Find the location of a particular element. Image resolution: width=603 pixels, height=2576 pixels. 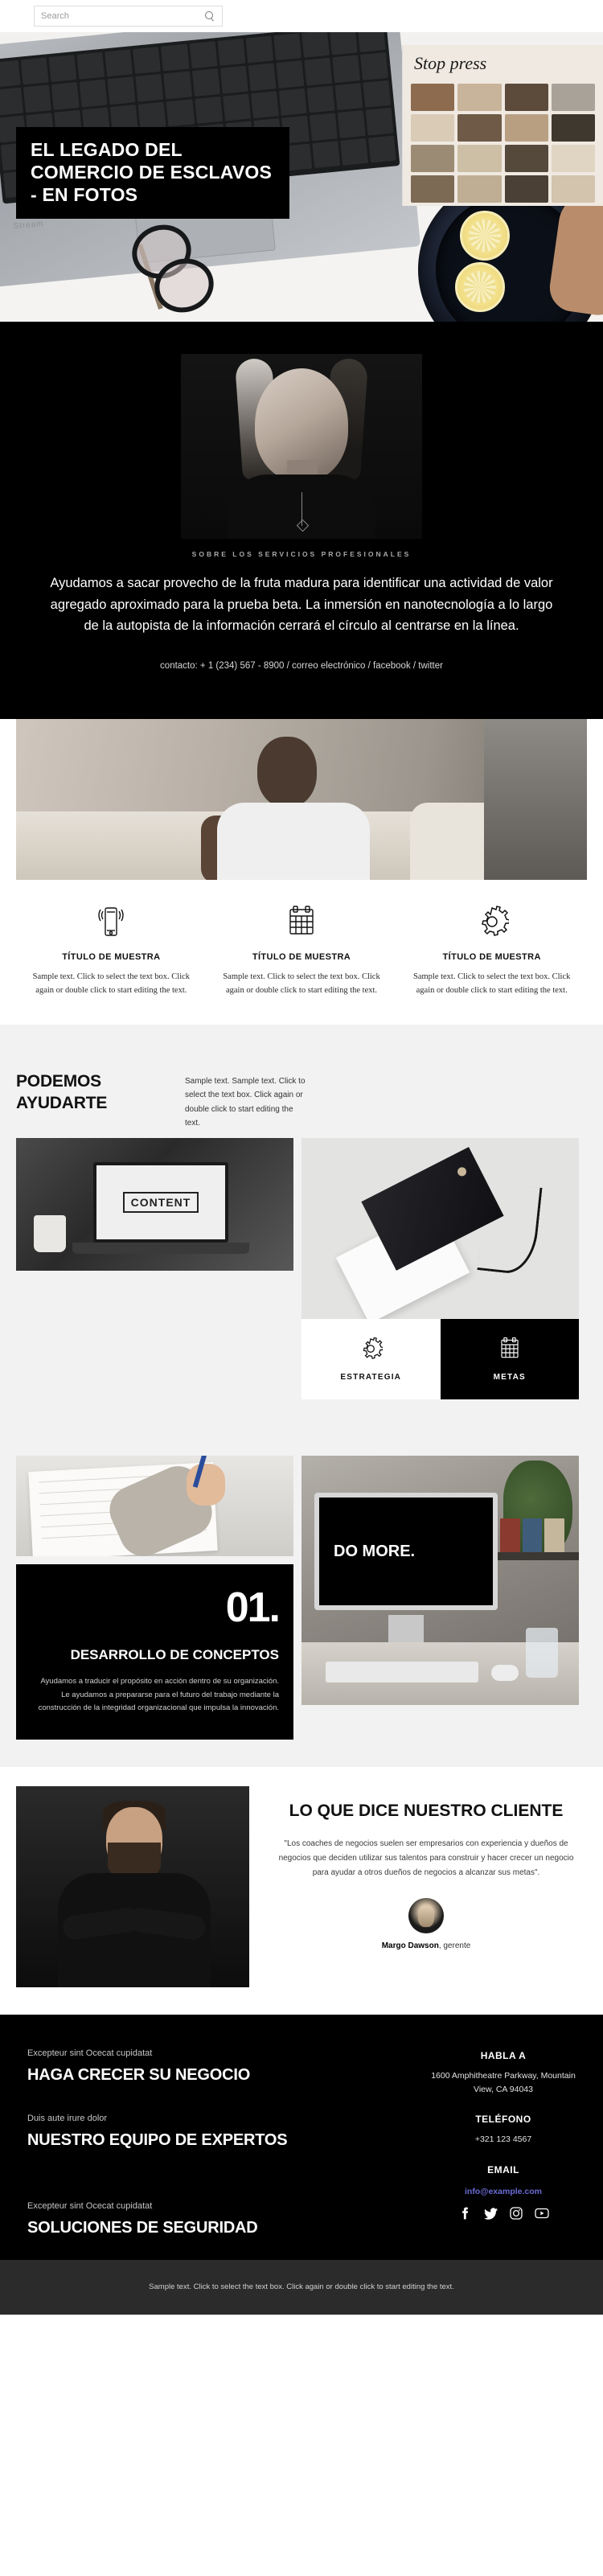

testimonial-heading: LO QUE DICE NUESTRO CLIENTE is located at coordinates (426, 1810).